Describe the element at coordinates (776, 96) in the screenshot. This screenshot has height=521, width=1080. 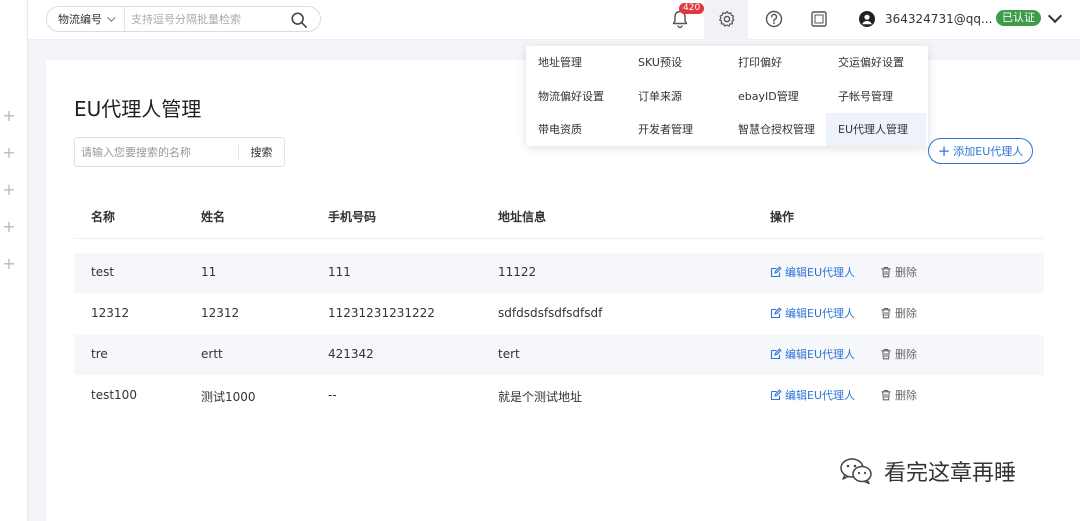
I see `menu-item-ebay-id: ebayID管理` at that location.